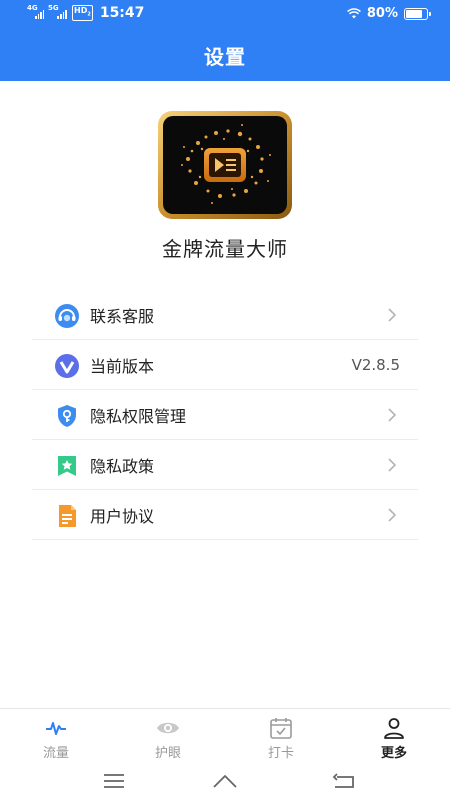 The width and height of the screenshot is (450, 800). I want to click on cellular-signal-icon: 4G, so click(35, 11).